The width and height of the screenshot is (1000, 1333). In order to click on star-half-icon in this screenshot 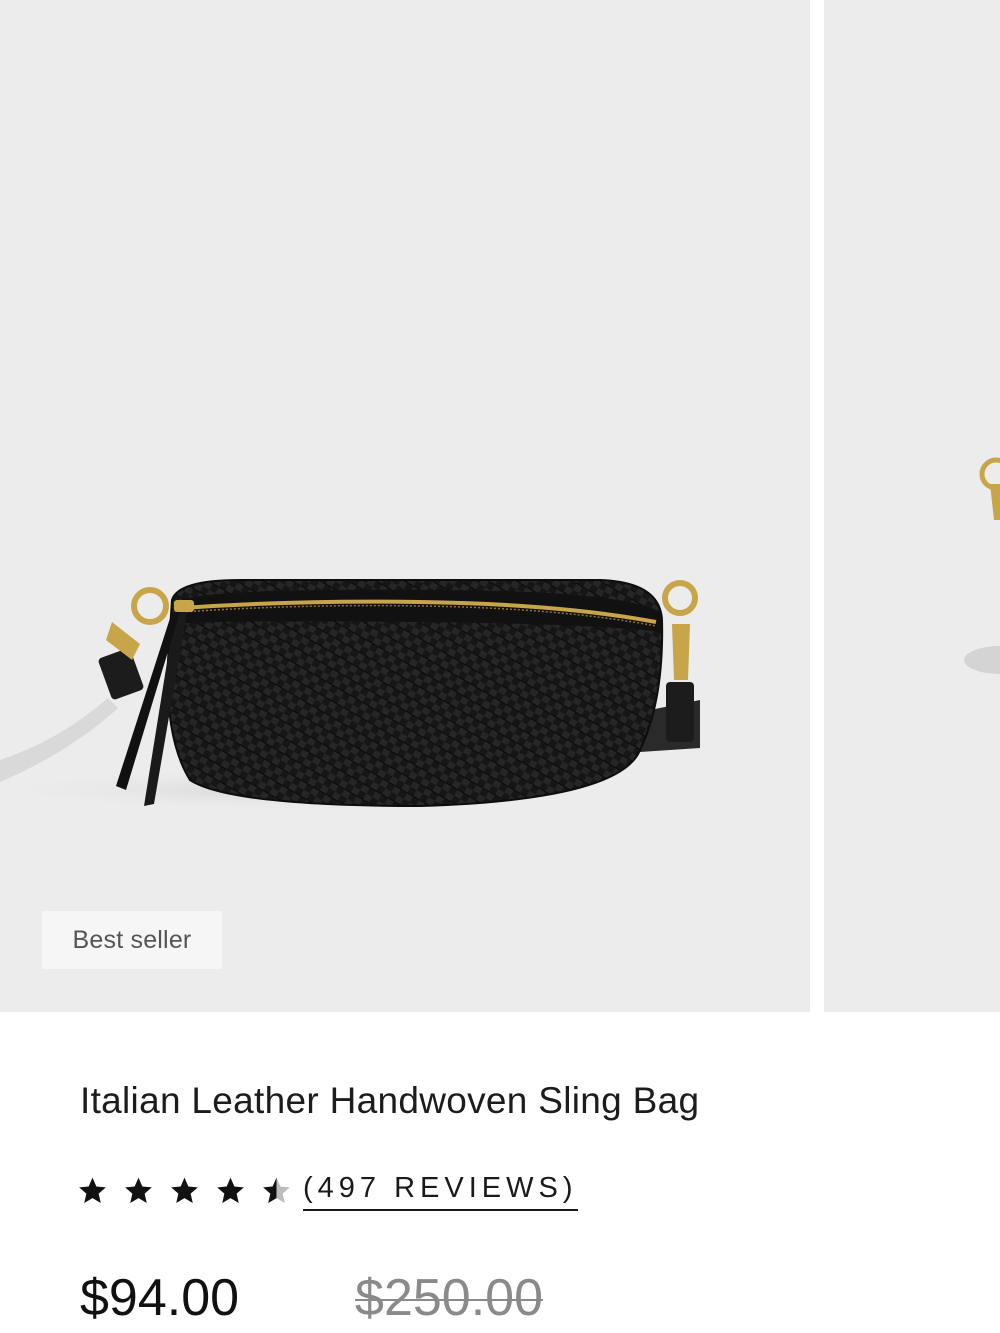, I will do `click(276, 1190)`.